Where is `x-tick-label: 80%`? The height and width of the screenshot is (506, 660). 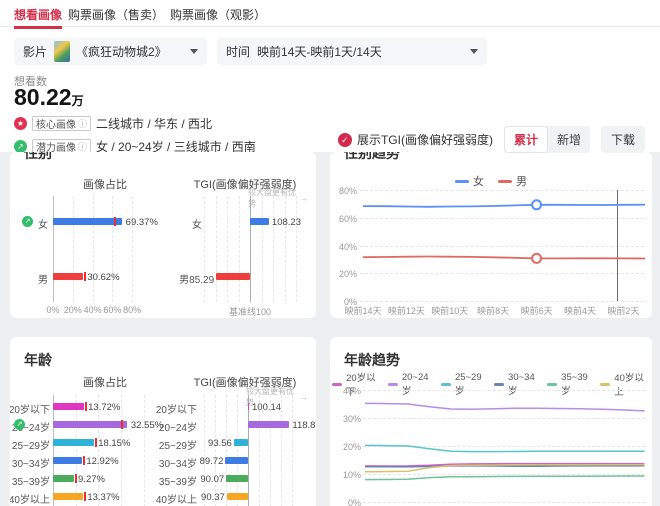 x-tick-label: 80% is located at coordinates (132, 310).